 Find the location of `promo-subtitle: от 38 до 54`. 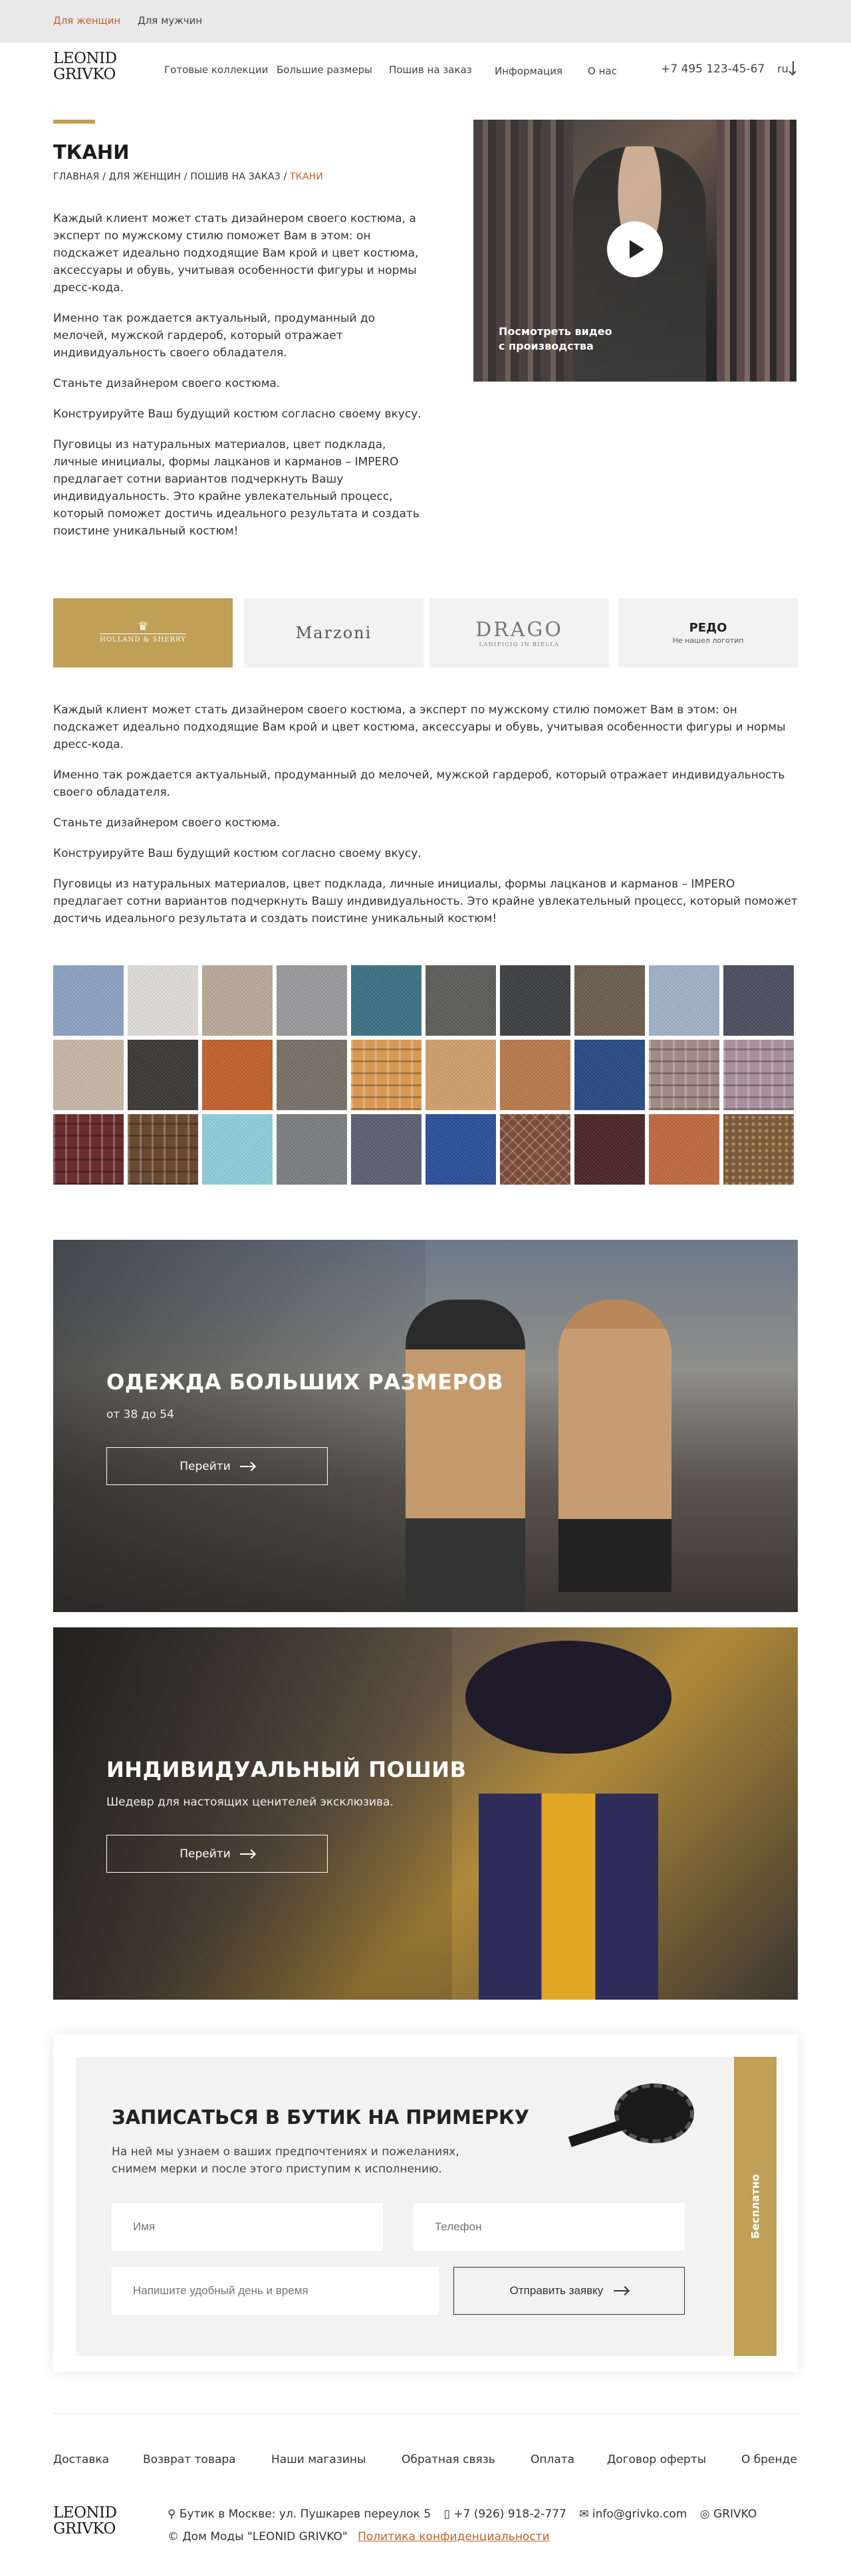

promo-subtitle: от 38 до 54 is located at coordinates (140, 1414).